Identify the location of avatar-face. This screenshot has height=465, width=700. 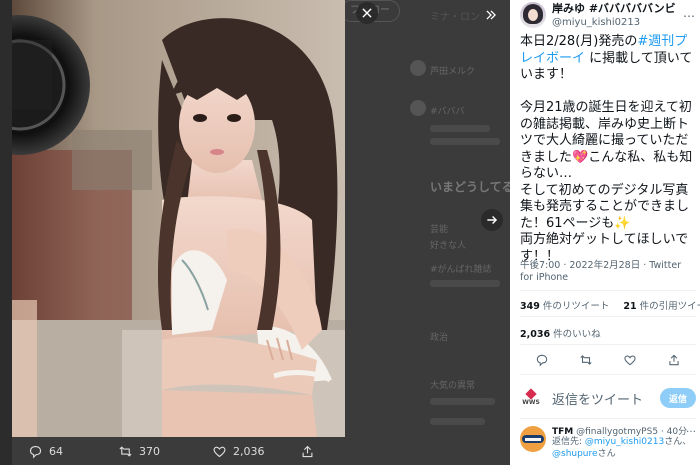
(533, 15).